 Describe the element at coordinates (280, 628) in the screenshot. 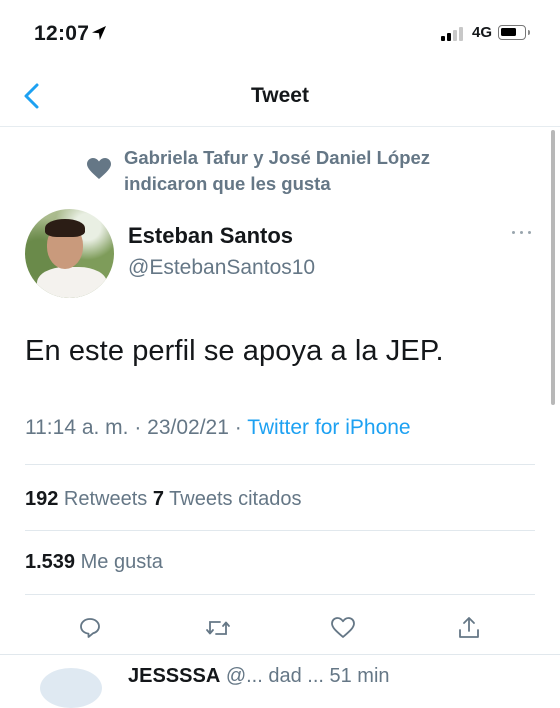

I see `action-bar` at that location.